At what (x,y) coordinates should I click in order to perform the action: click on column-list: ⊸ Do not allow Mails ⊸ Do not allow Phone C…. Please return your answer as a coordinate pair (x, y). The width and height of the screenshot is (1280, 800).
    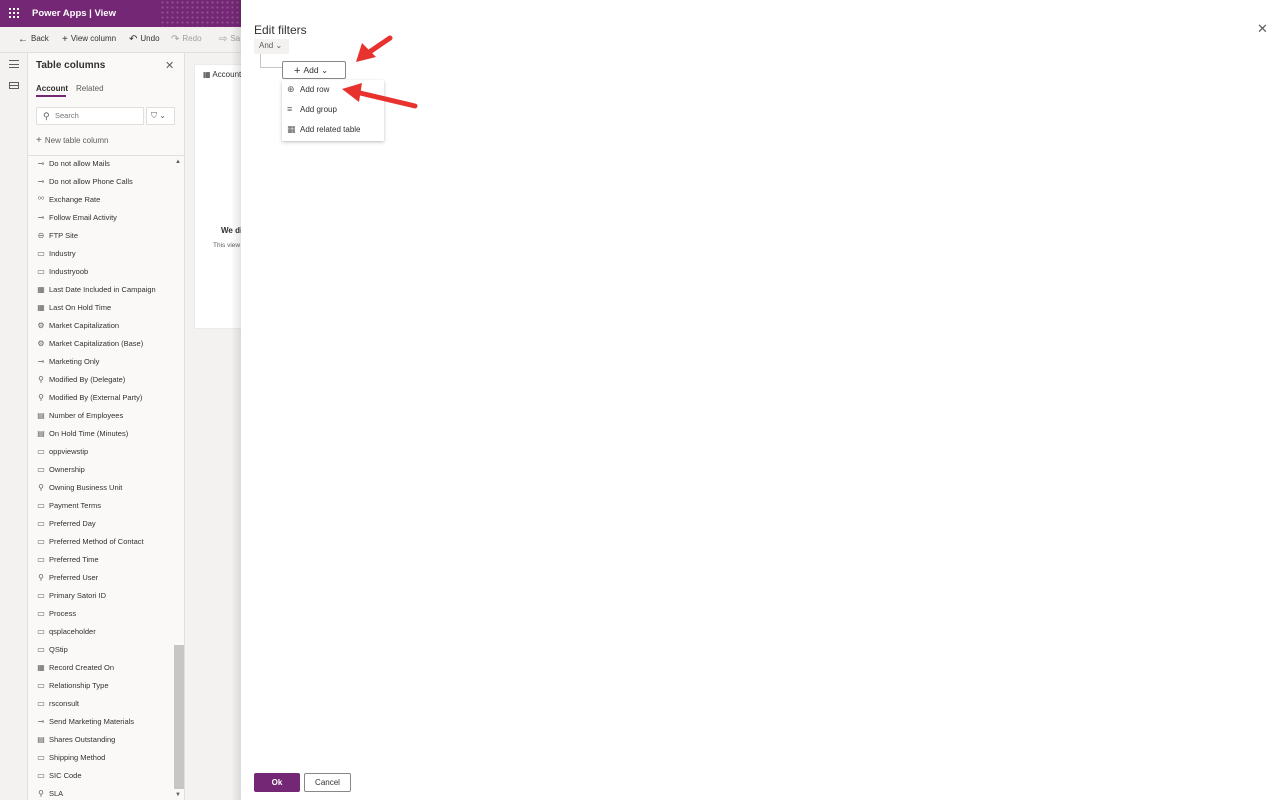
    Looking at the image, I should click on (103, 477).